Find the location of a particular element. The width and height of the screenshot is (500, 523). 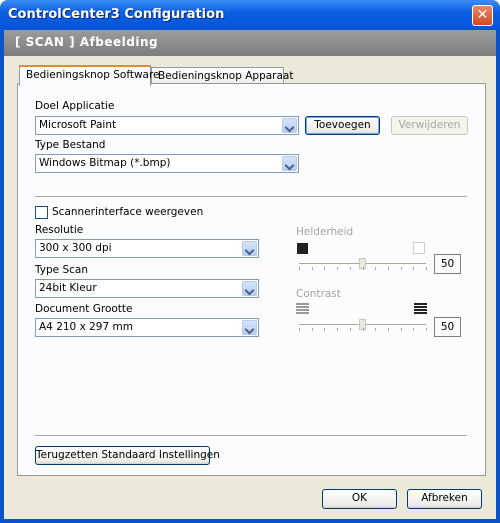

brightness-label: Helderheid is located at coordinates (325, 232).